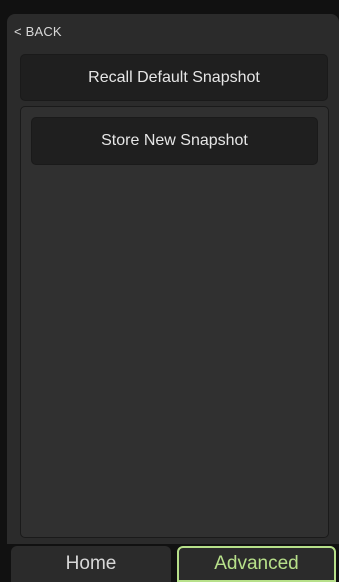 The image size is (339, 582). Describe the element at coordinates (38, 31) in the screenshot. I see `back-button: < BACK` at that location.